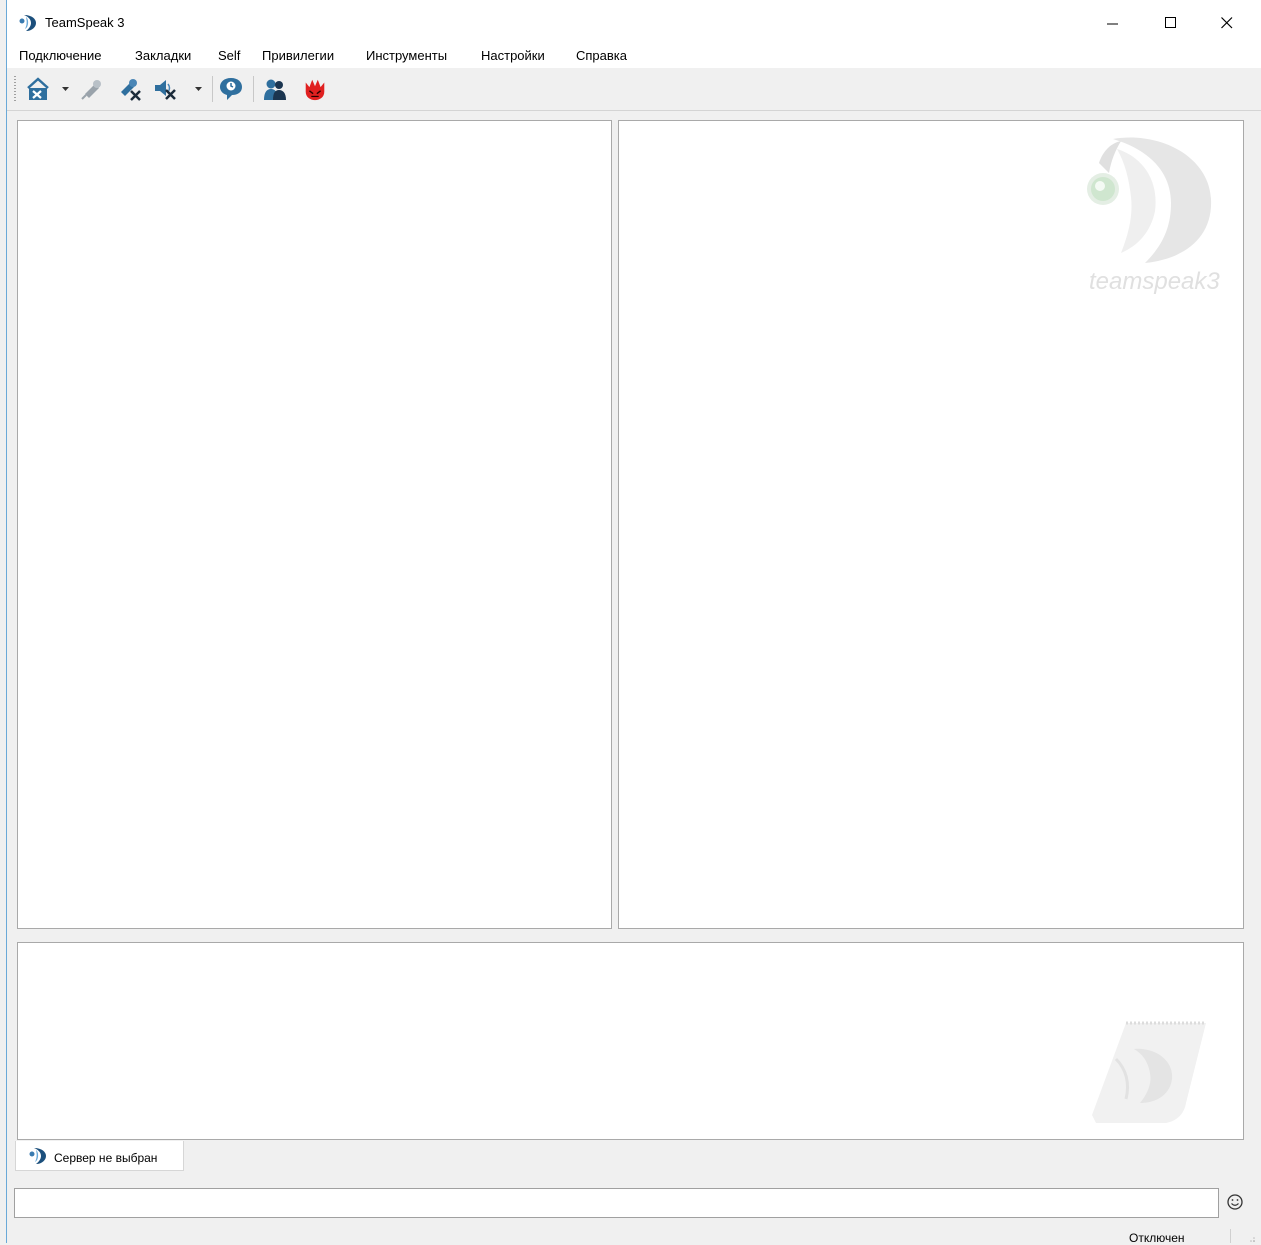 Image resolution: width=1261 pixels, height=1245 pixels. I want to click on away-status-icon, so click(231, 89).